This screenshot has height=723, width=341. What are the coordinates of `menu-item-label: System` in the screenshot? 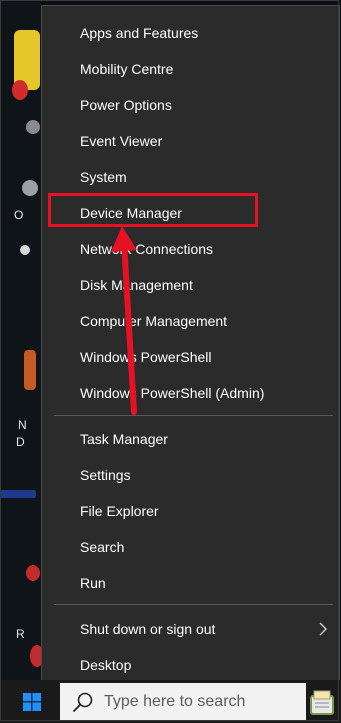 It's located at (103, 177).